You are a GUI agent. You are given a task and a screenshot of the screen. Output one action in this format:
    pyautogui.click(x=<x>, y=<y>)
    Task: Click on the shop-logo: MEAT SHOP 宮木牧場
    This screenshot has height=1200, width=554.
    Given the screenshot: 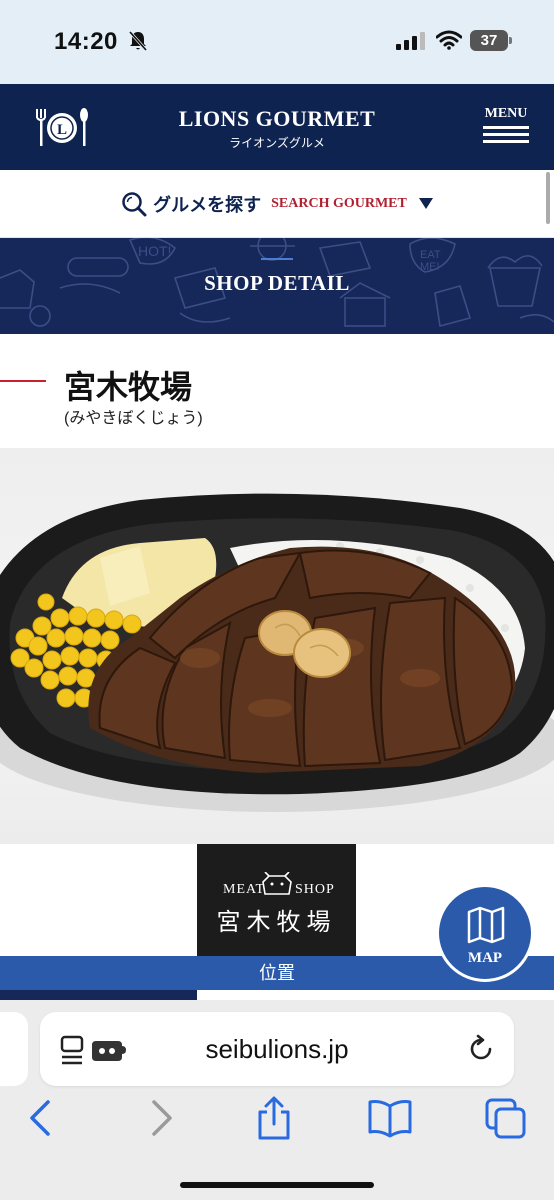 What is the action you would take?
    pyautogui.click(x=276, y=900)
    